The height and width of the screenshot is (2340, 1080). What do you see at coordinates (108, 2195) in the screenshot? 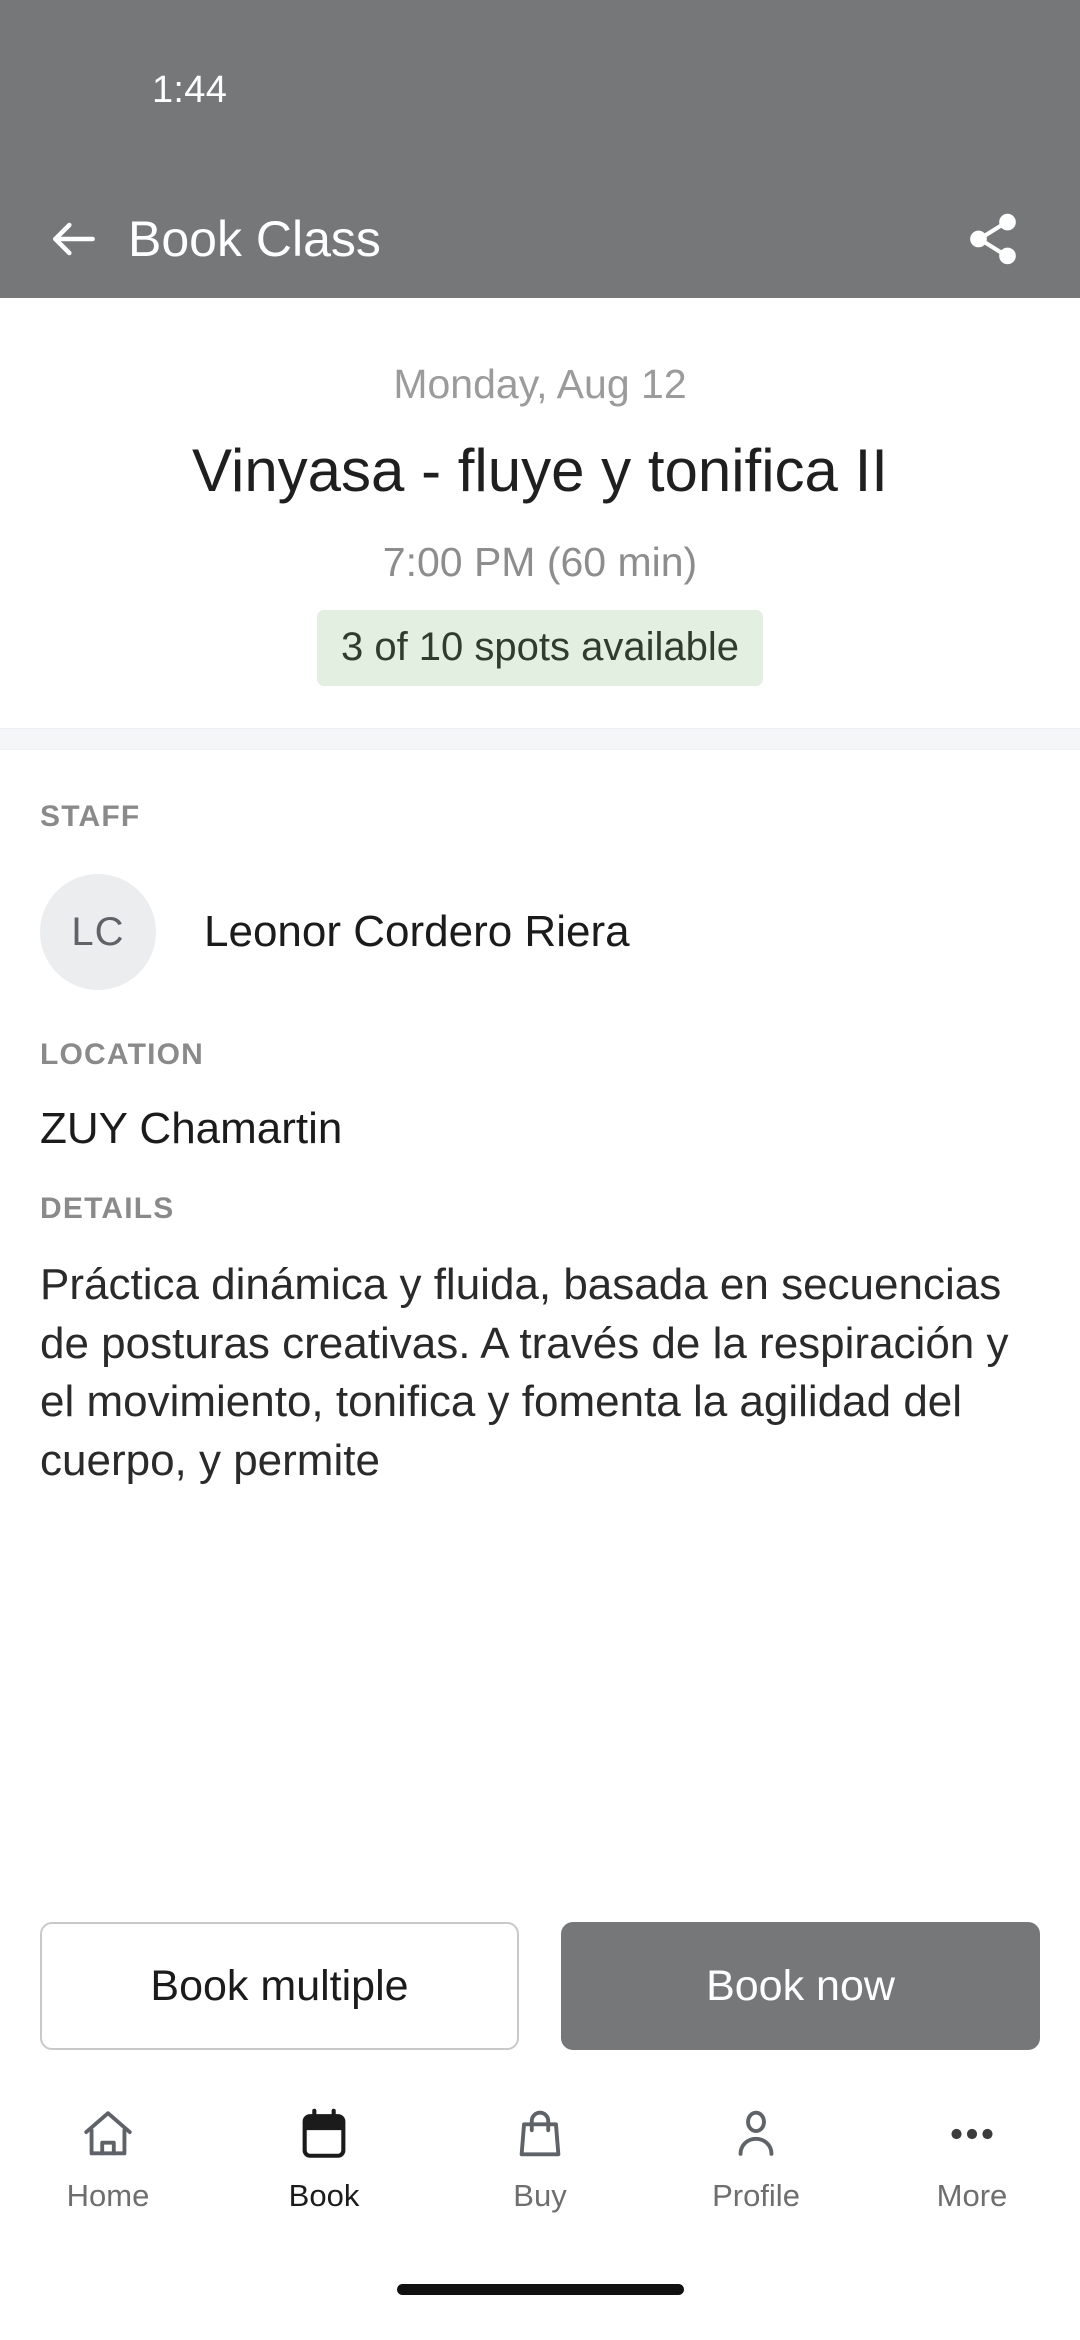
I see `nav-label-home: Home` at bounding box center [108, 2195].